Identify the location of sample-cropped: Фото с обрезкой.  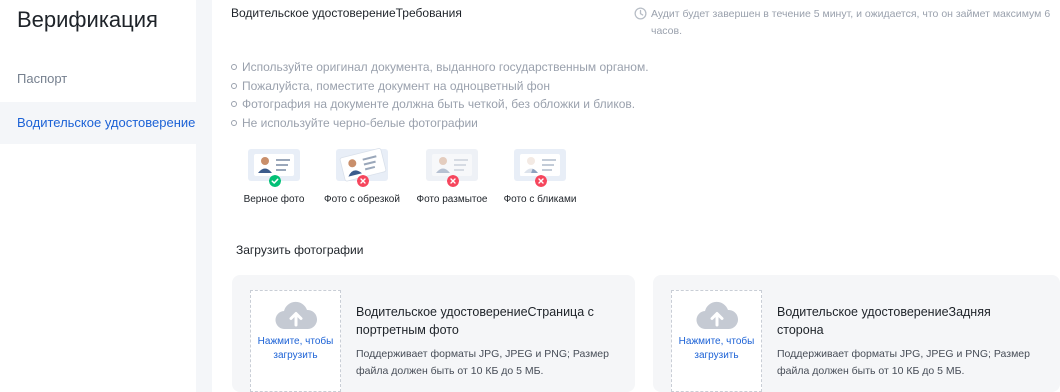
(362, 175).